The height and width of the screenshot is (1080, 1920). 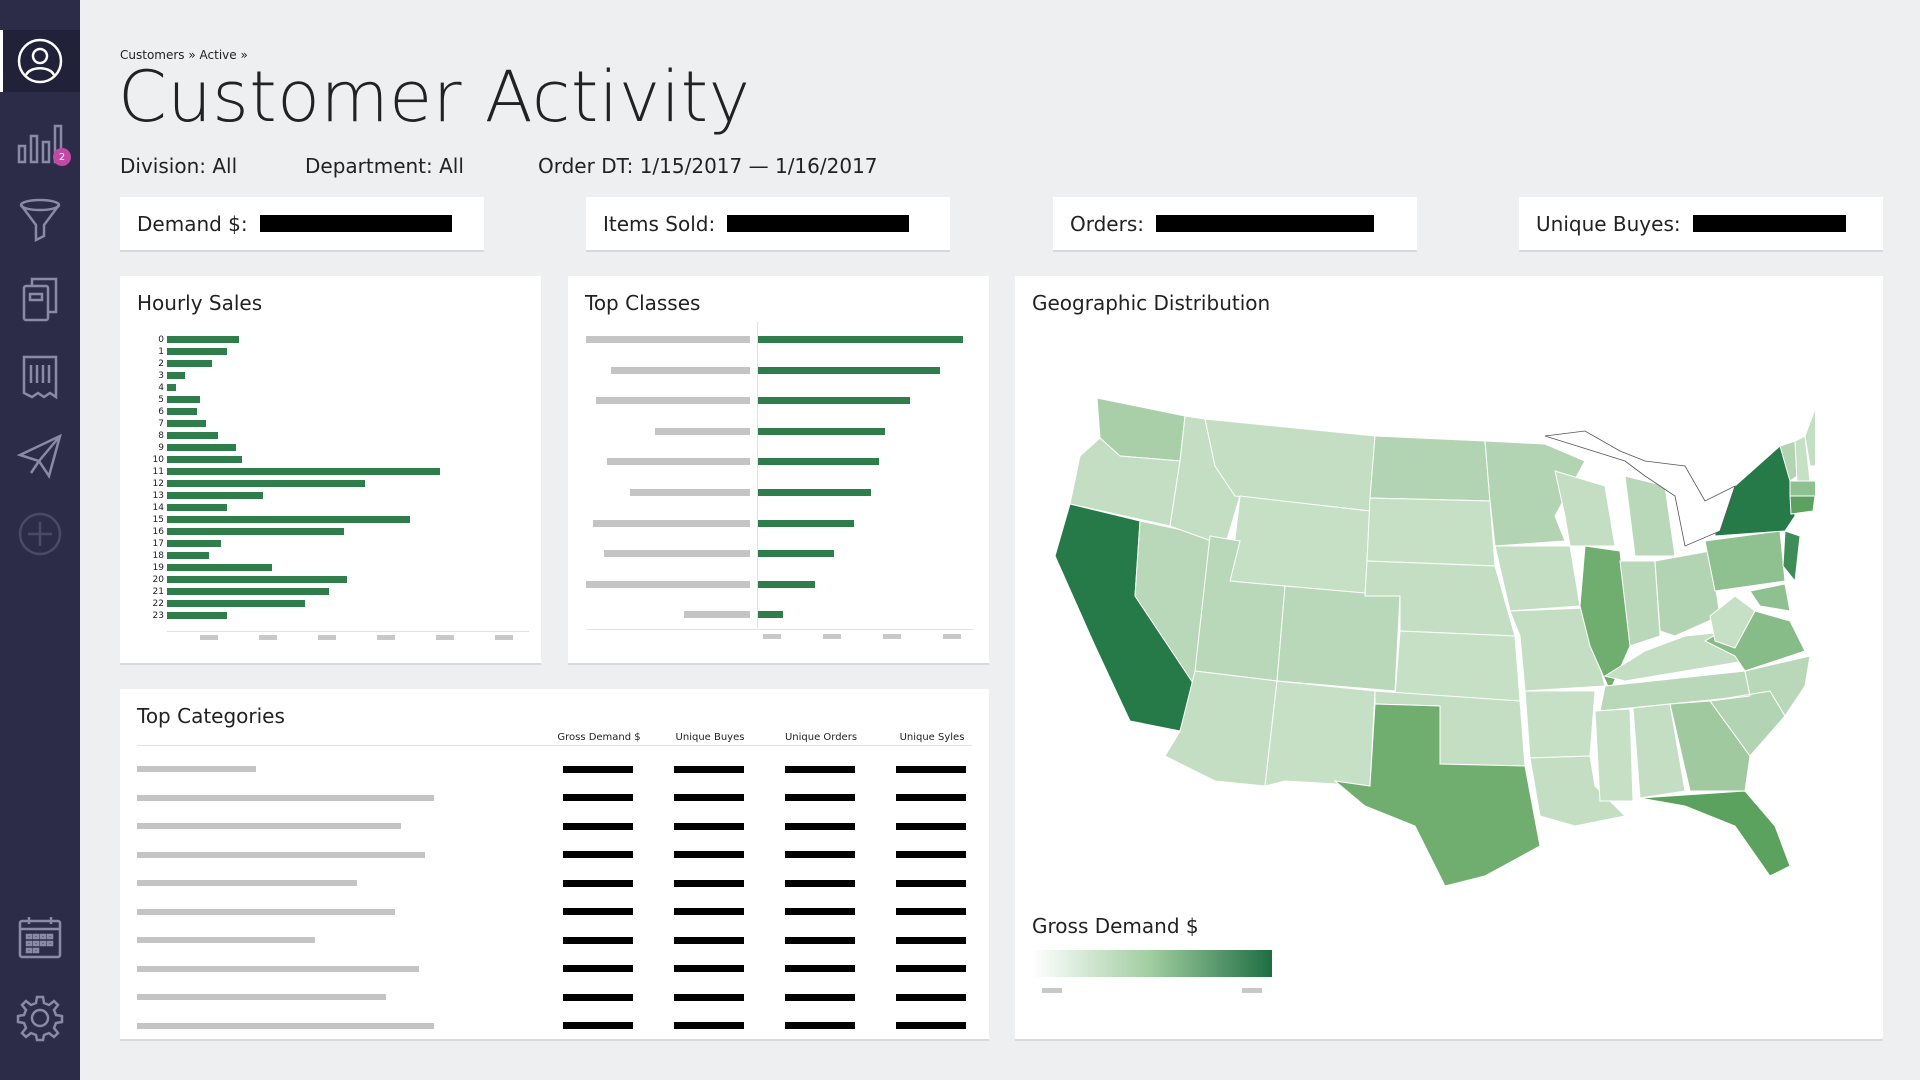 What do you see at coordinates (1338, 638) in the screenshot?
I see `state-co` at bounding box center [1338, 638].